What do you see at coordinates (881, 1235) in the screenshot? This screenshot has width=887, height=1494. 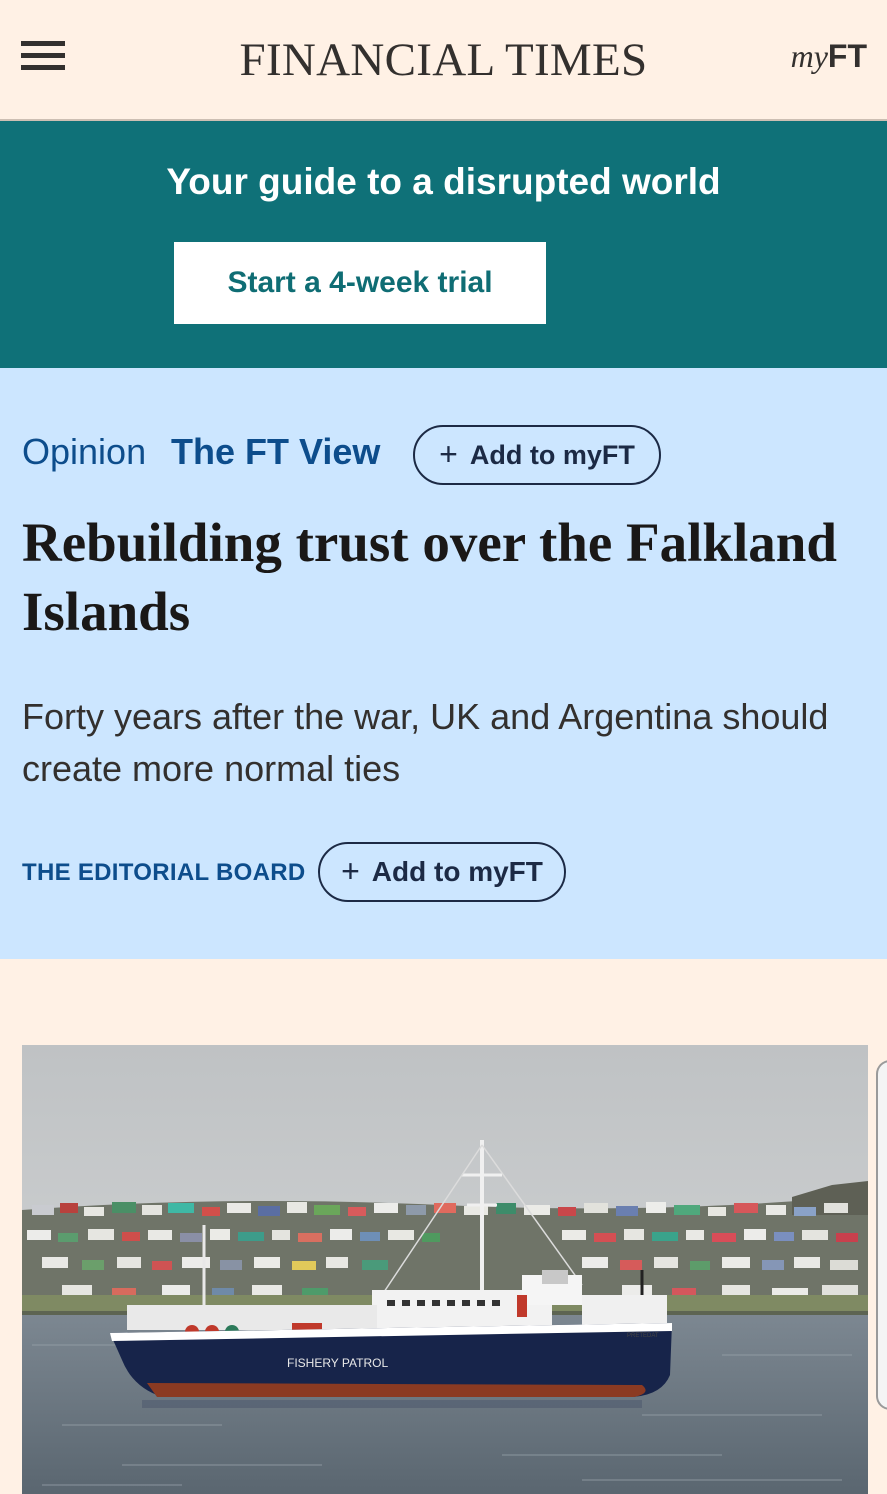 I see `scroll-handle` at bounding box center [881, 1235].